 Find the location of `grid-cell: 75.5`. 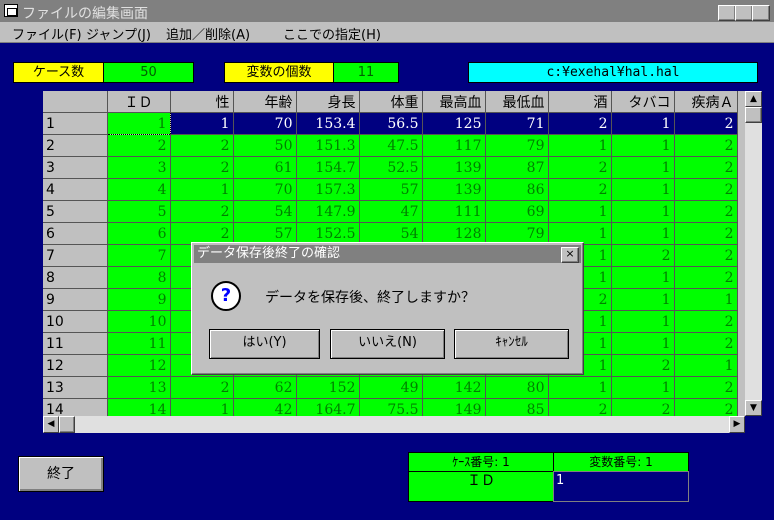

grid-cell: 75.5 is located at coordinates (391, 407).